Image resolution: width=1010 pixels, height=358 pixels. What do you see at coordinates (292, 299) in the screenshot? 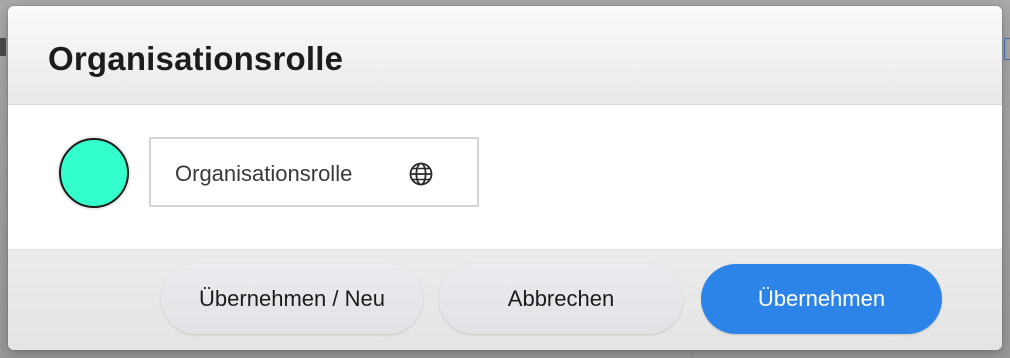
I see `apply-and-new-button: Übernehmen / Neu` at bounding box center [292, 299].